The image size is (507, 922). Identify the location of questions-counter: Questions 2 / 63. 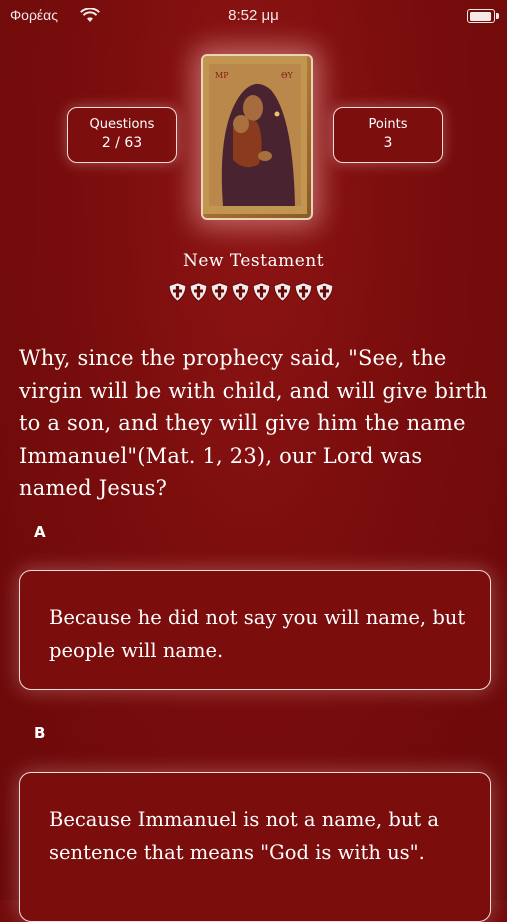
(122, 135).